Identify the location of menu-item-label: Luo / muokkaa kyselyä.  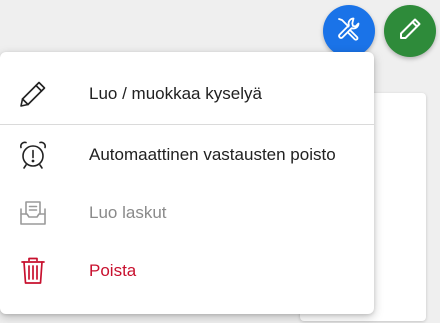
(175, 93).